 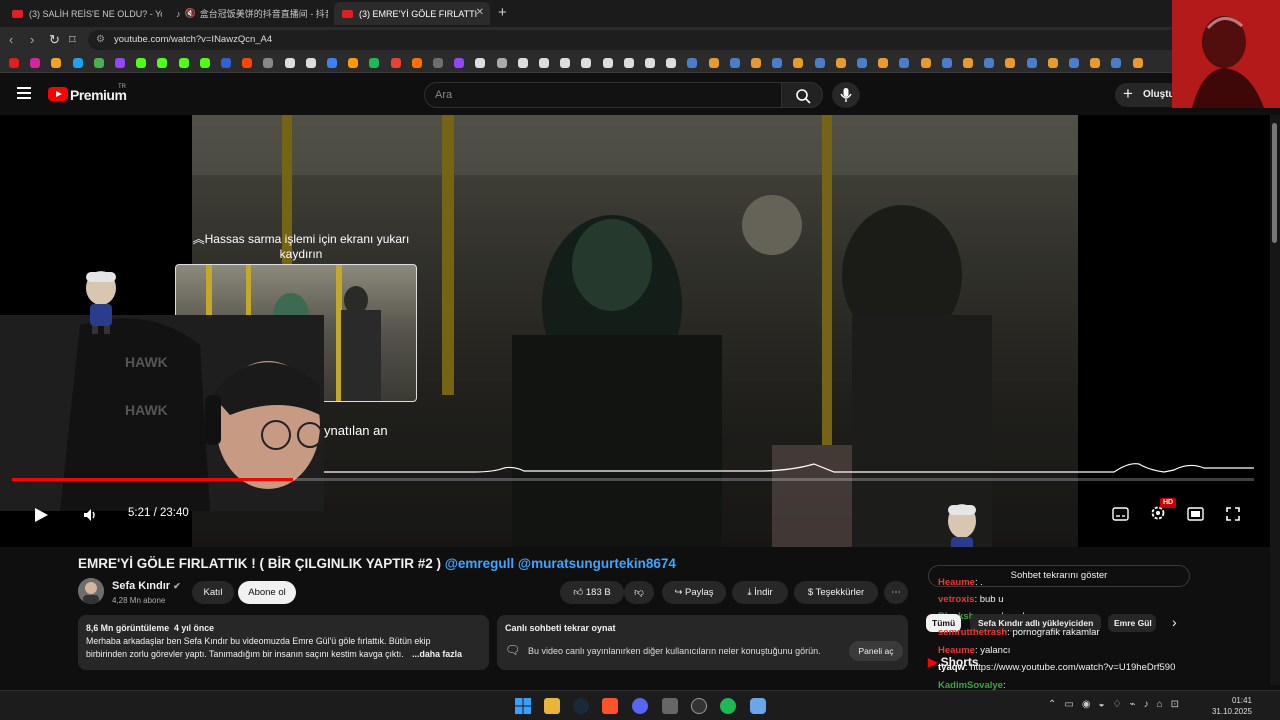 What do you see at coordinates (83, 13) in the screenshot?
I see `browser-tab: (3) SALİH REİS'E NE OLDU? - YouTube` at bounding box center [83, 13].